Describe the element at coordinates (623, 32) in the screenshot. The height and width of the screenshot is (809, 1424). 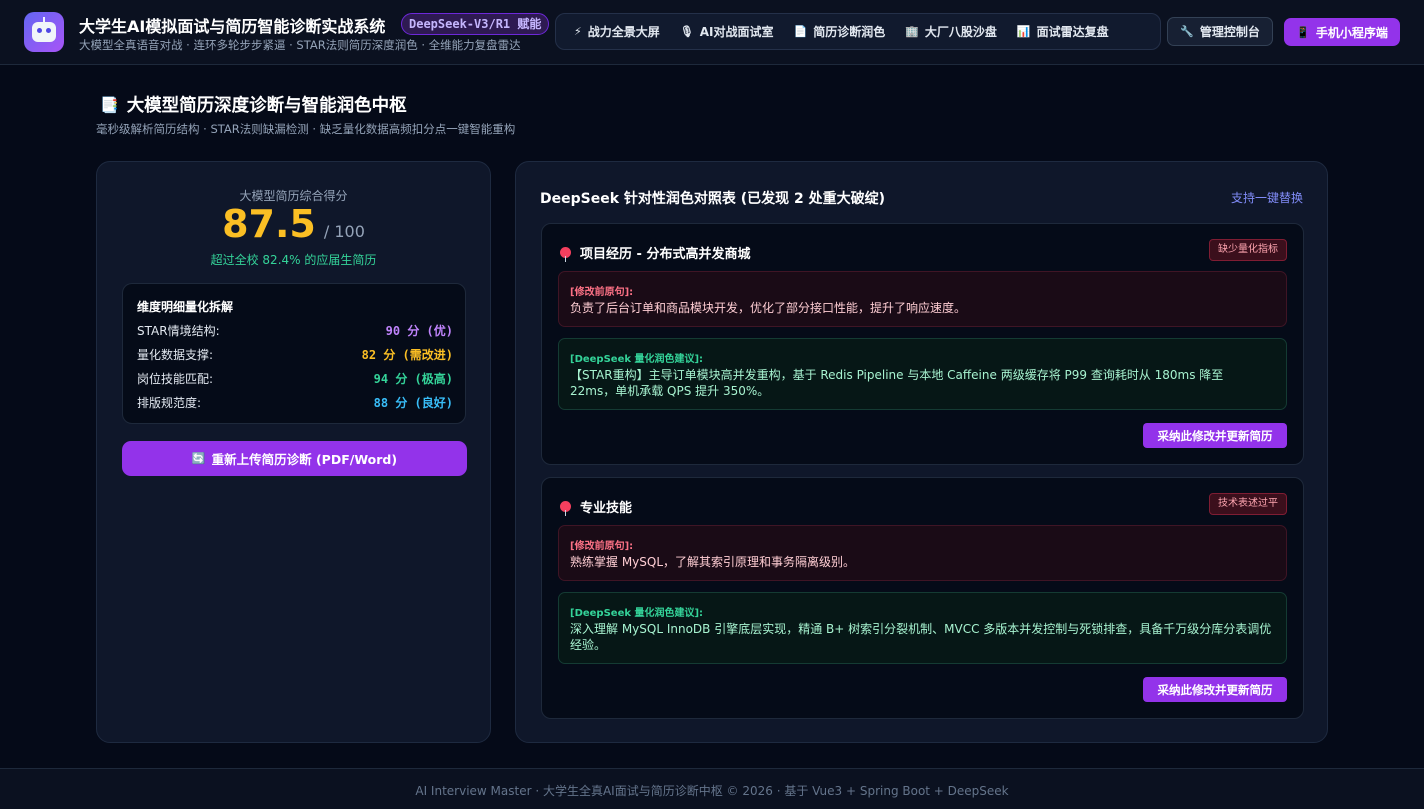
I see `nav-item-label: 战力全景大屏` at that location.